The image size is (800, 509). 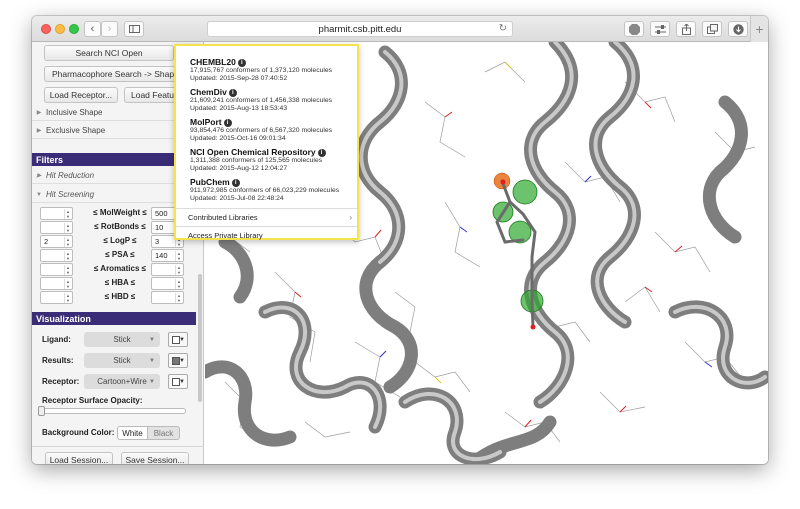 What do you see at coordinates (56, 241) in the screenshot?
I see `logp-min-input: 2 ▲ ▼` at bounding box center [56, 241].